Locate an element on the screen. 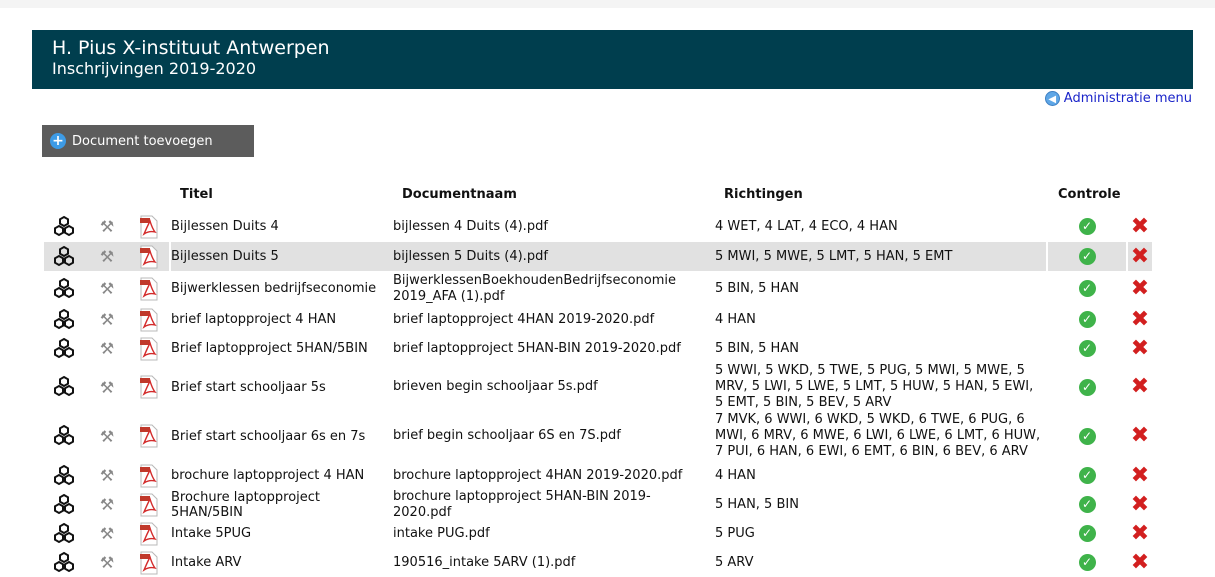 This screenshot has height=577, width=1215. admin-menu-link: ◀ Administratie menu is located at coordinates (1118, 98).